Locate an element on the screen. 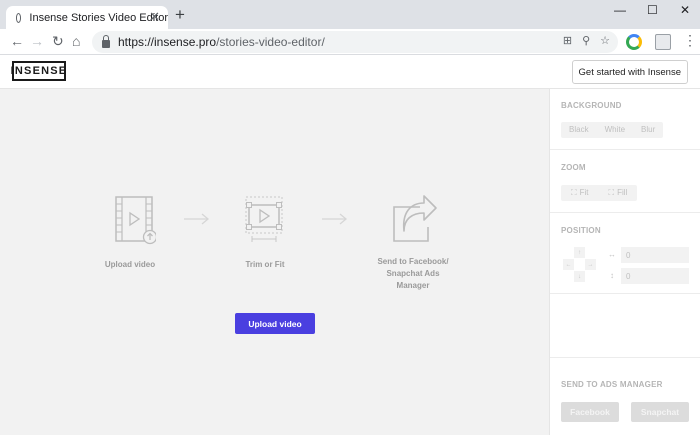  maximize-button: ☐ is located at coordinates (652, 10).